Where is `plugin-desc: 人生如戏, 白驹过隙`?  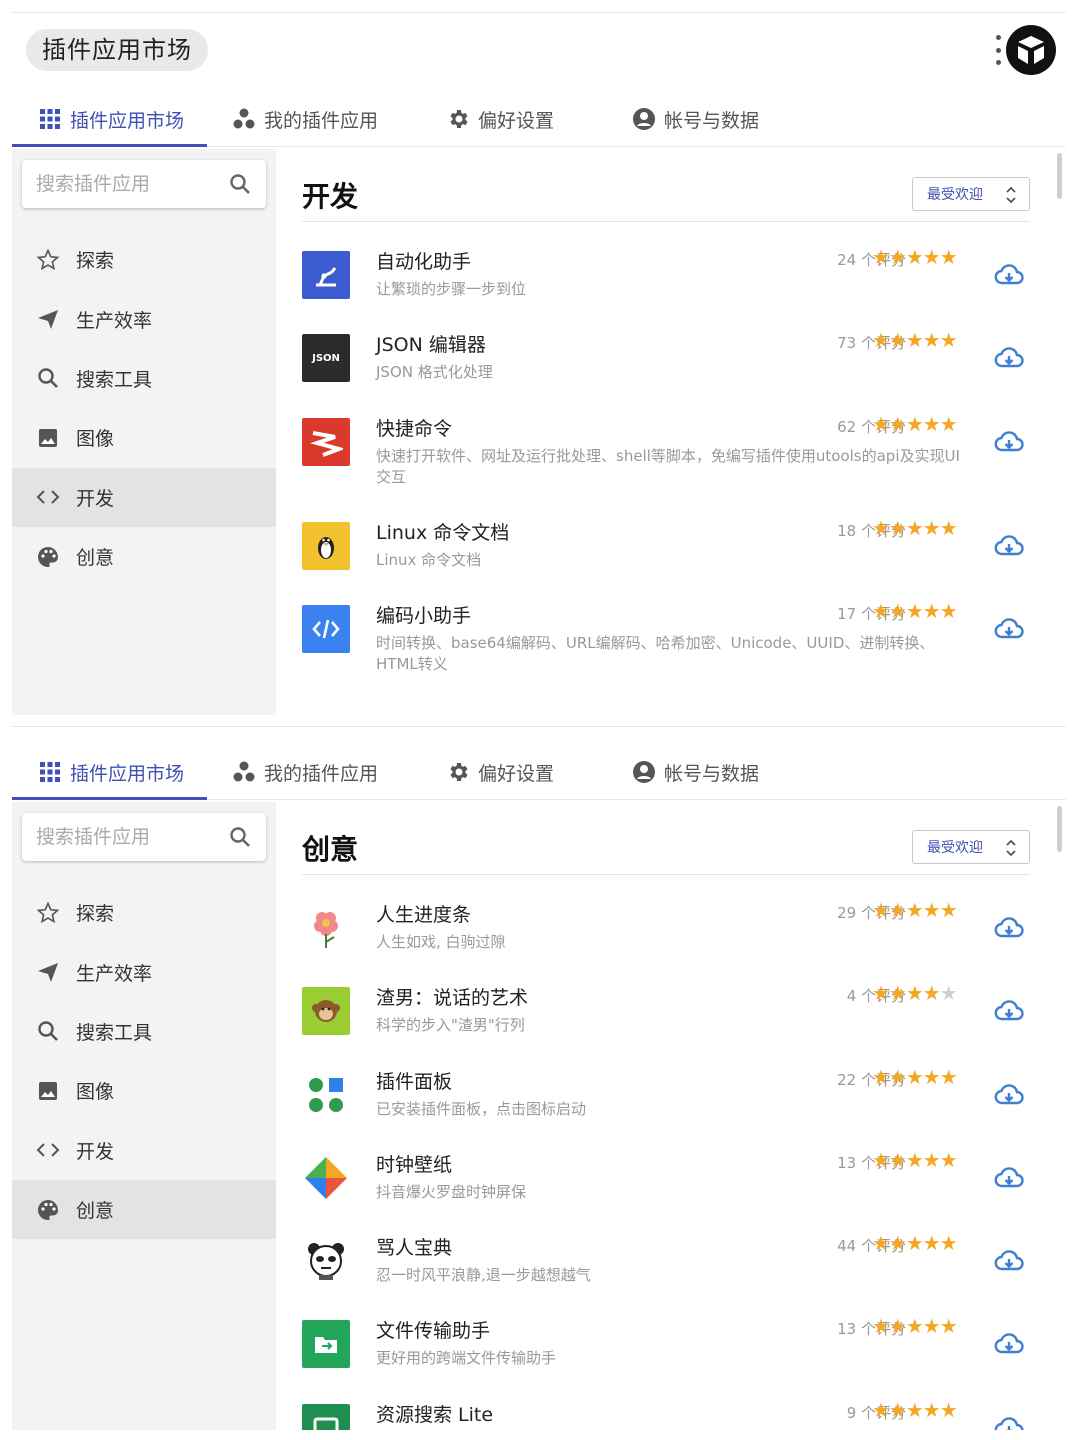 plugin-desc: 人生如戏, 白驹过隙 is located at coordinates (441, 942).